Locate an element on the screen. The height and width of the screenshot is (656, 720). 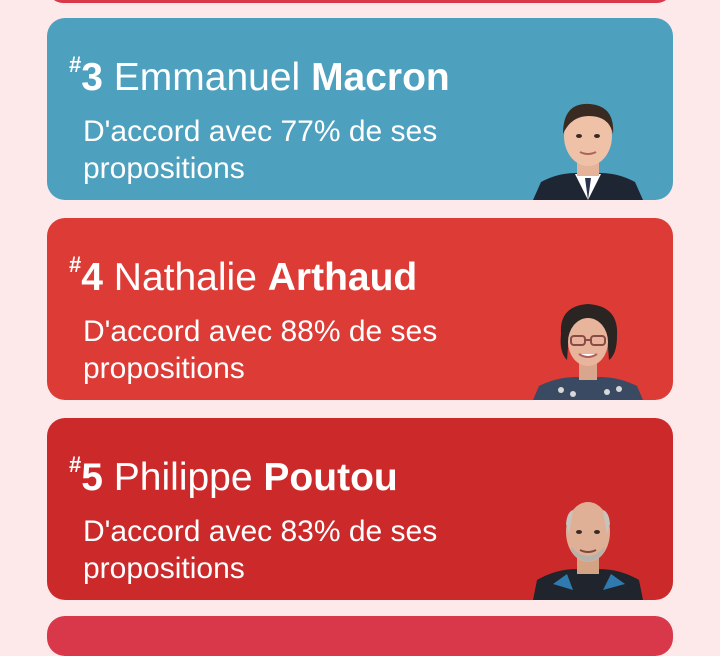
first-name: Nathalie is located at coordinates (185, 277).